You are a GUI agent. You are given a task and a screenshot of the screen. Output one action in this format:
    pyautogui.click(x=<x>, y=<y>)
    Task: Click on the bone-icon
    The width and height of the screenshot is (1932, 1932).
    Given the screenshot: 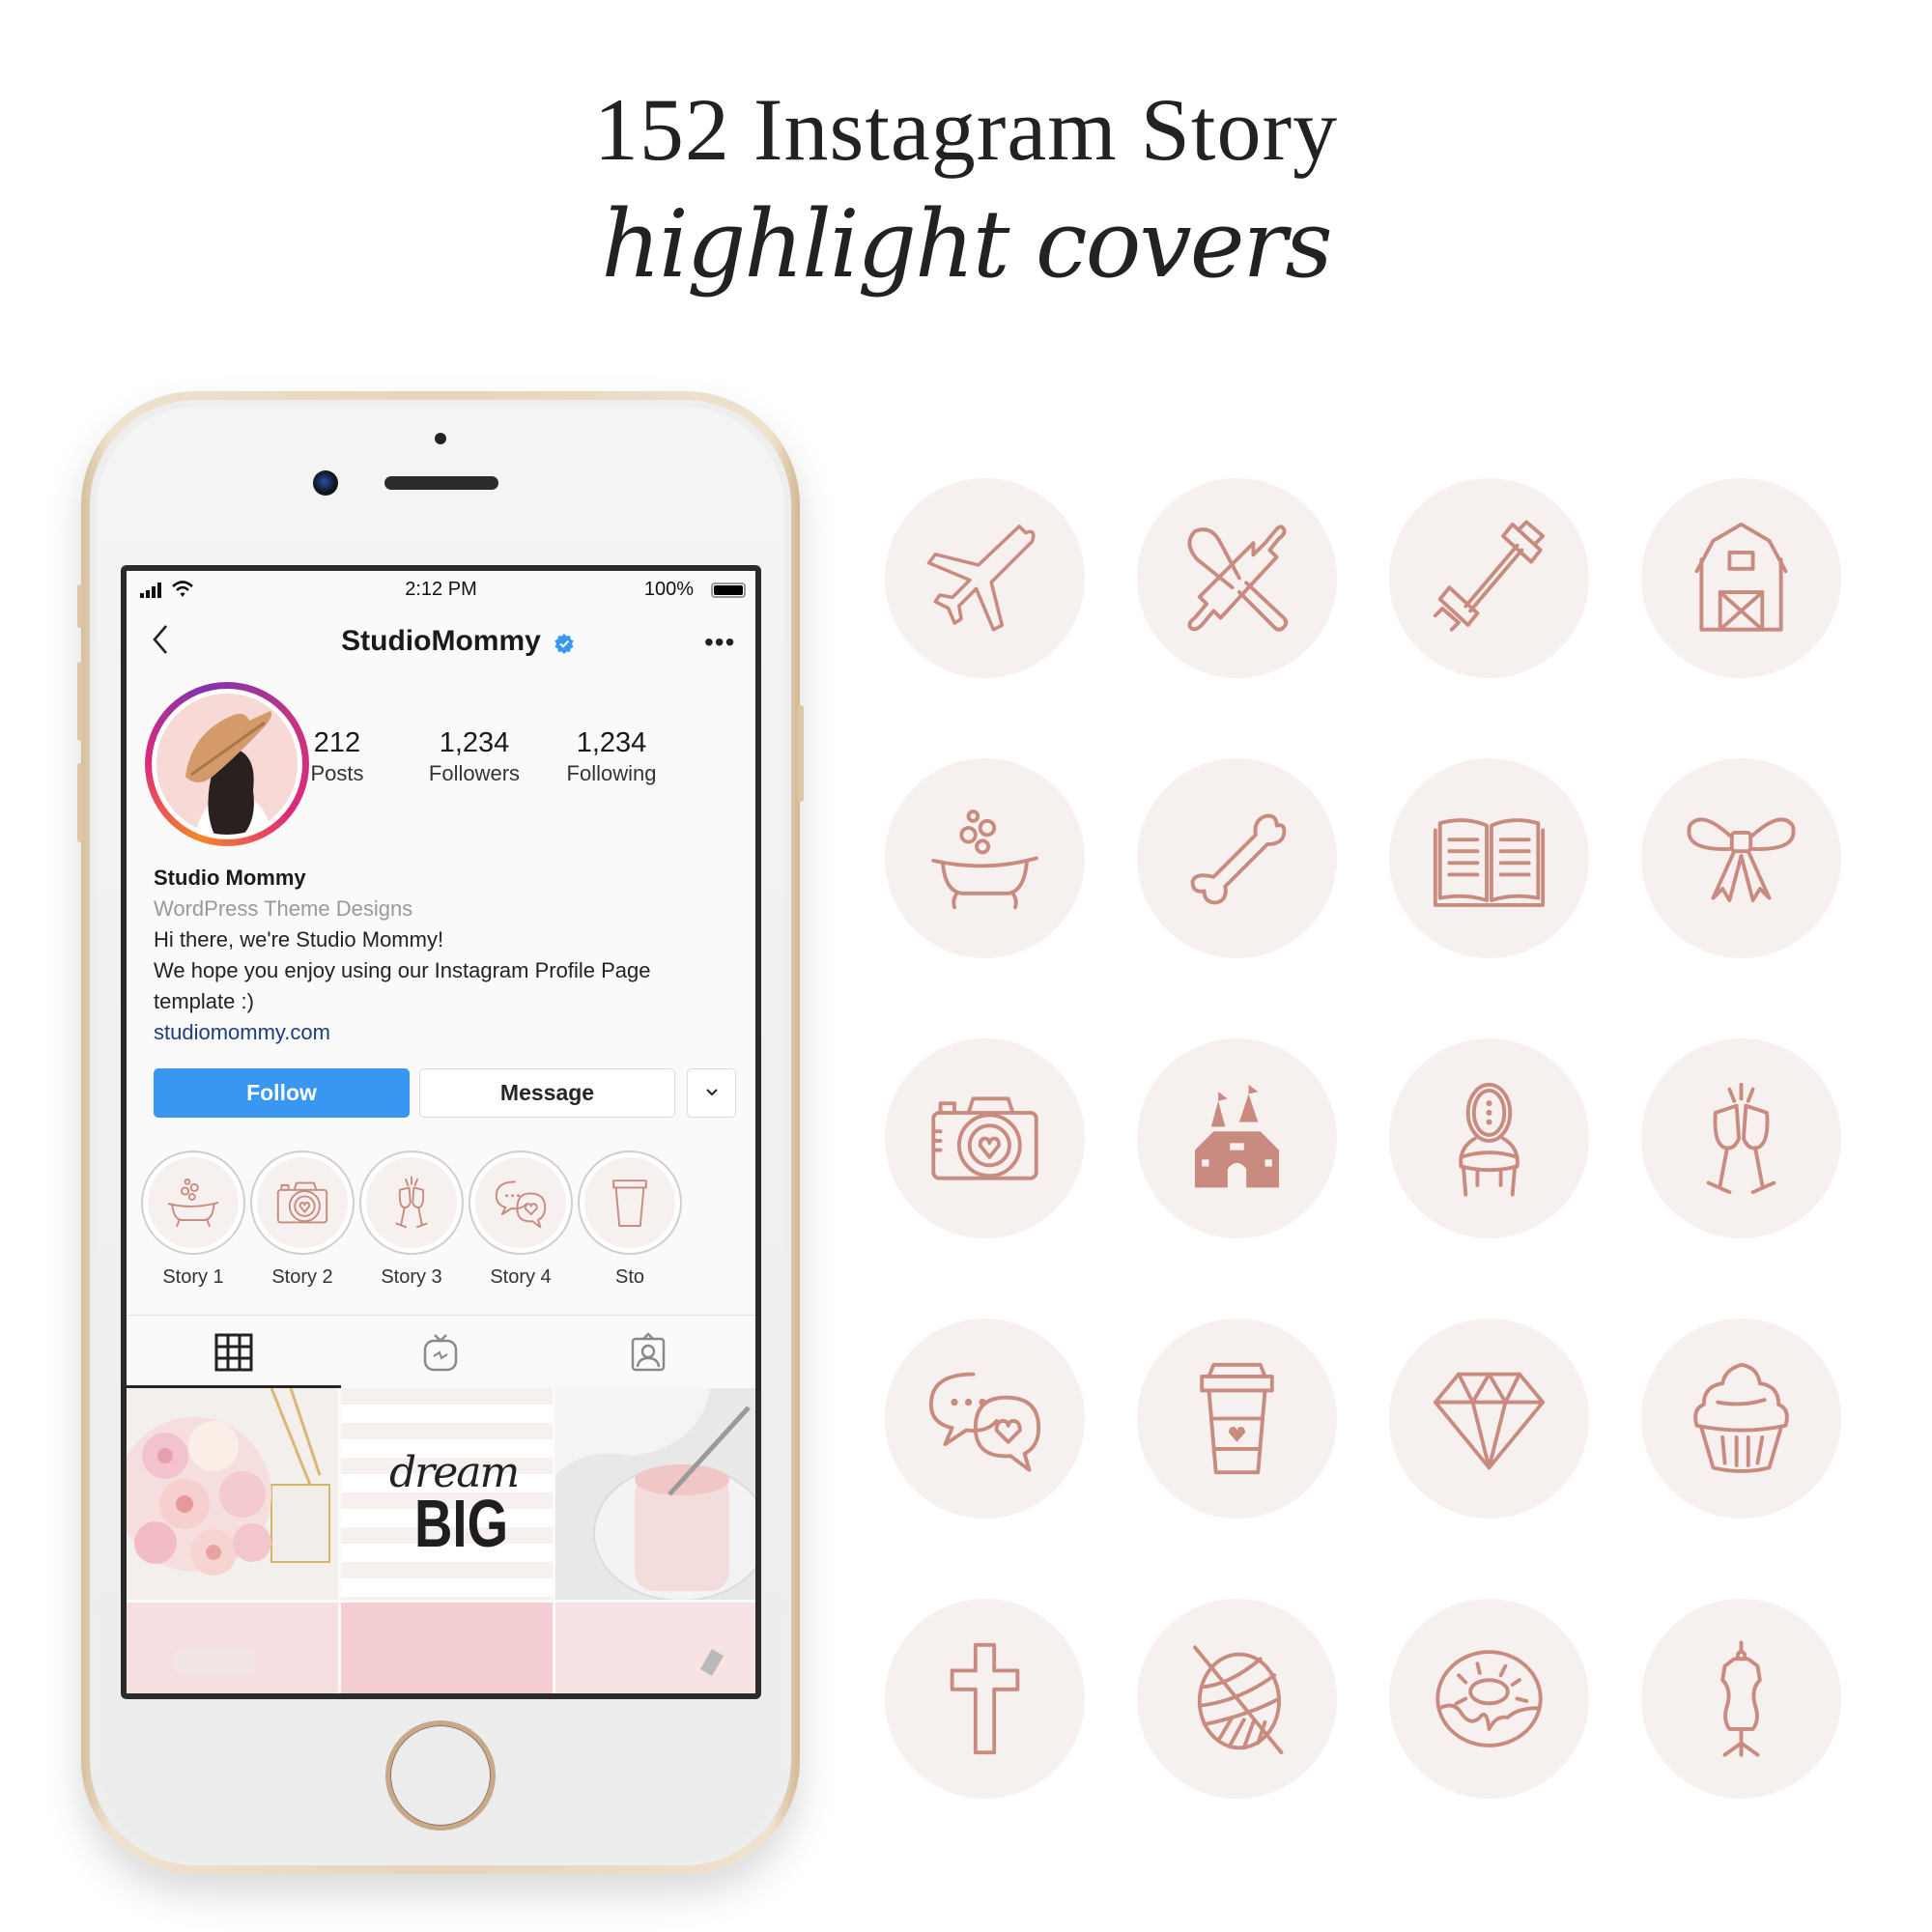 What is the action you would take?
    pyautogui.click(x=1238, y=858)
    